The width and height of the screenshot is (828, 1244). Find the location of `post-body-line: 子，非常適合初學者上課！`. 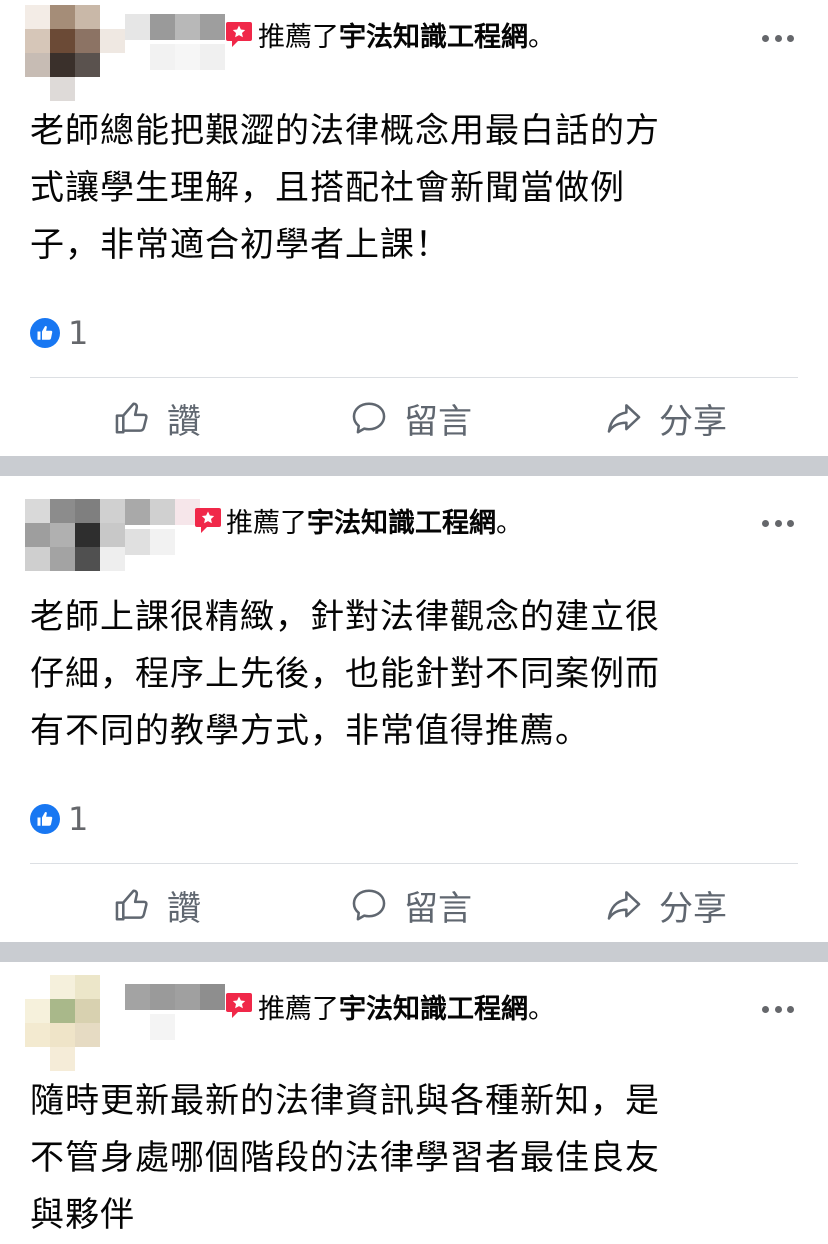

post-body-line: 子，非常適合初學者上課！ is located at coordinates (240, 245).